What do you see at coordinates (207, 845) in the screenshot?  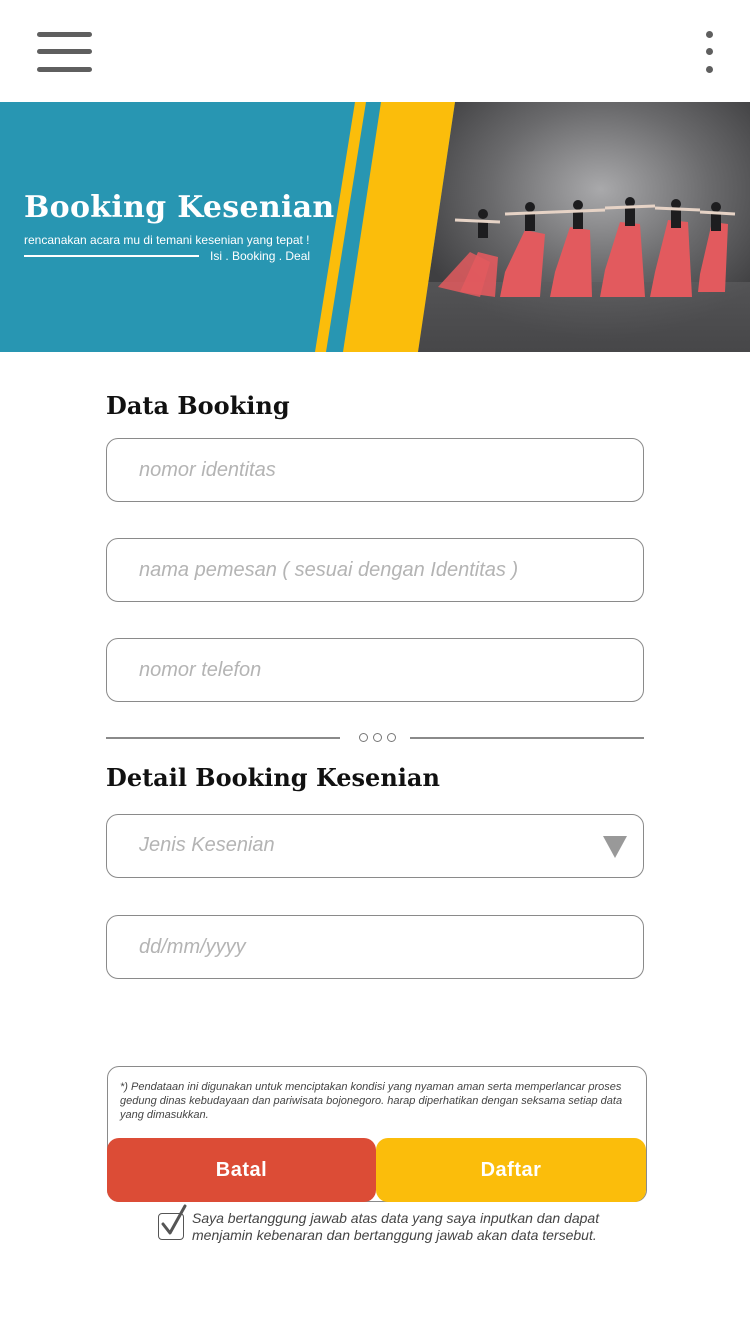 I see `art-type-placeholder: Jenis Kesenian` at bounding box center [207, 845].